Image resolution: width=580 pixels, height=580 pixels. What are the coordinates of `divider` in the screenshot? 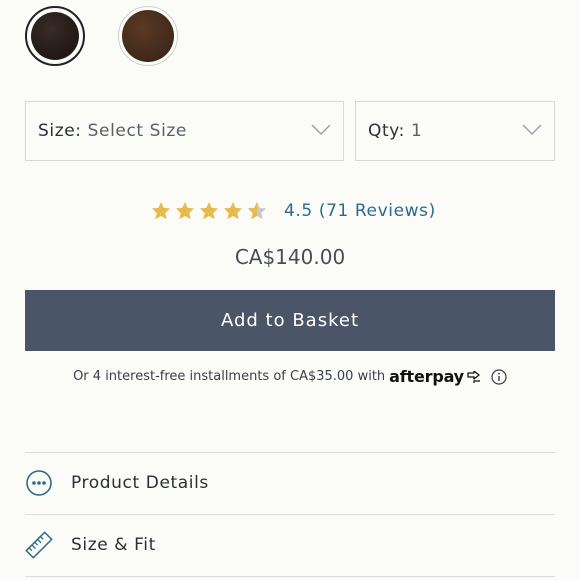 It's located at (290, 576).